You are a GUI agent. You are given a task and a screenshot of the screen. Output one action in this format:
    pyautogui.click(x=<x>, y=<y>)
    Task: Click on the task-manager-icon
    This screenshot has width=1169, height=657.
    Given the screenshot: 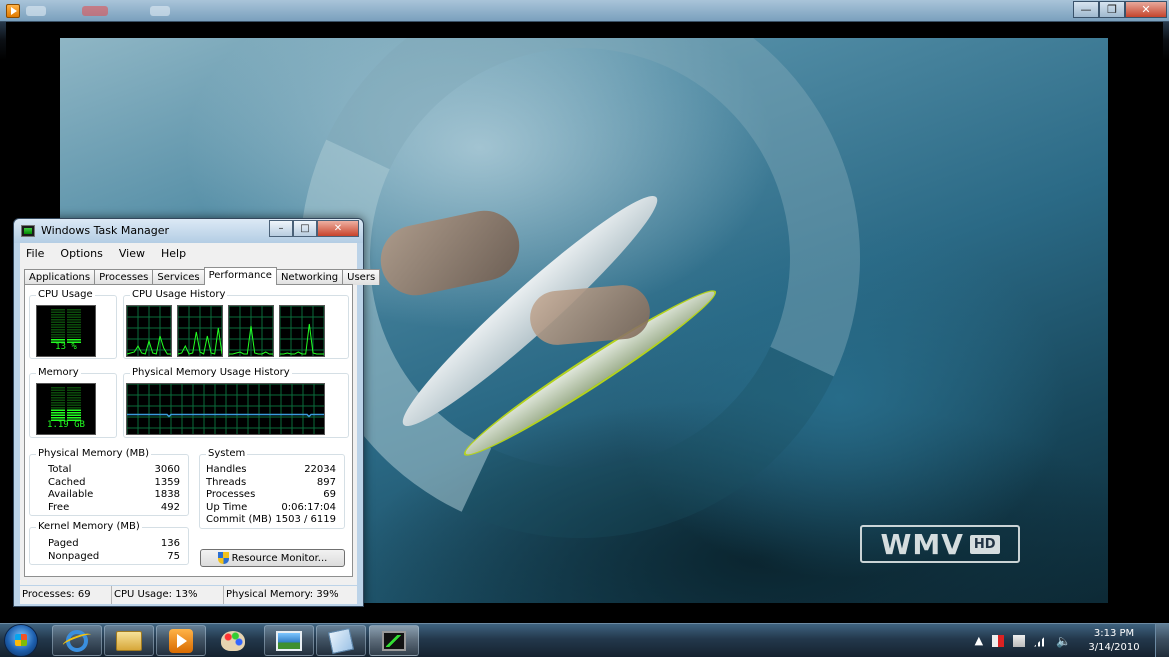 What is the action you would take?
    pyautogui.click(x=394, y=640)
    